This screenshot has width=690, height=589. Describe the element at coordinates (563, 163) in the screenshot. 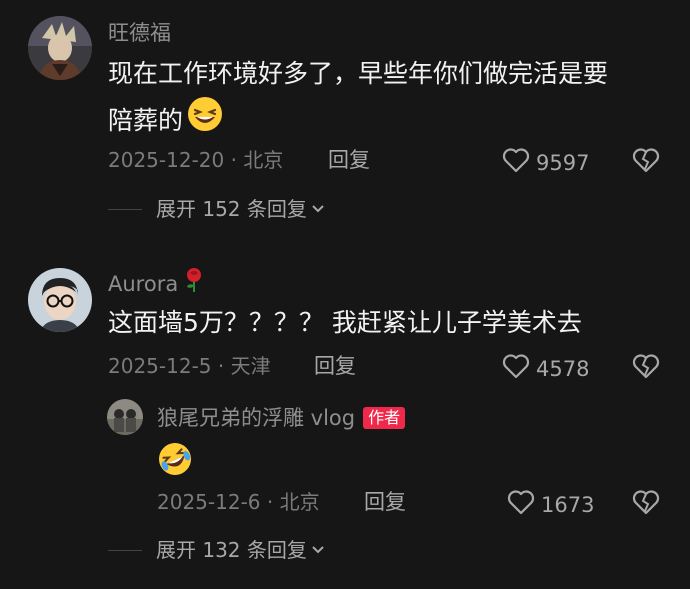

I see `like-count: 9597` at that location.